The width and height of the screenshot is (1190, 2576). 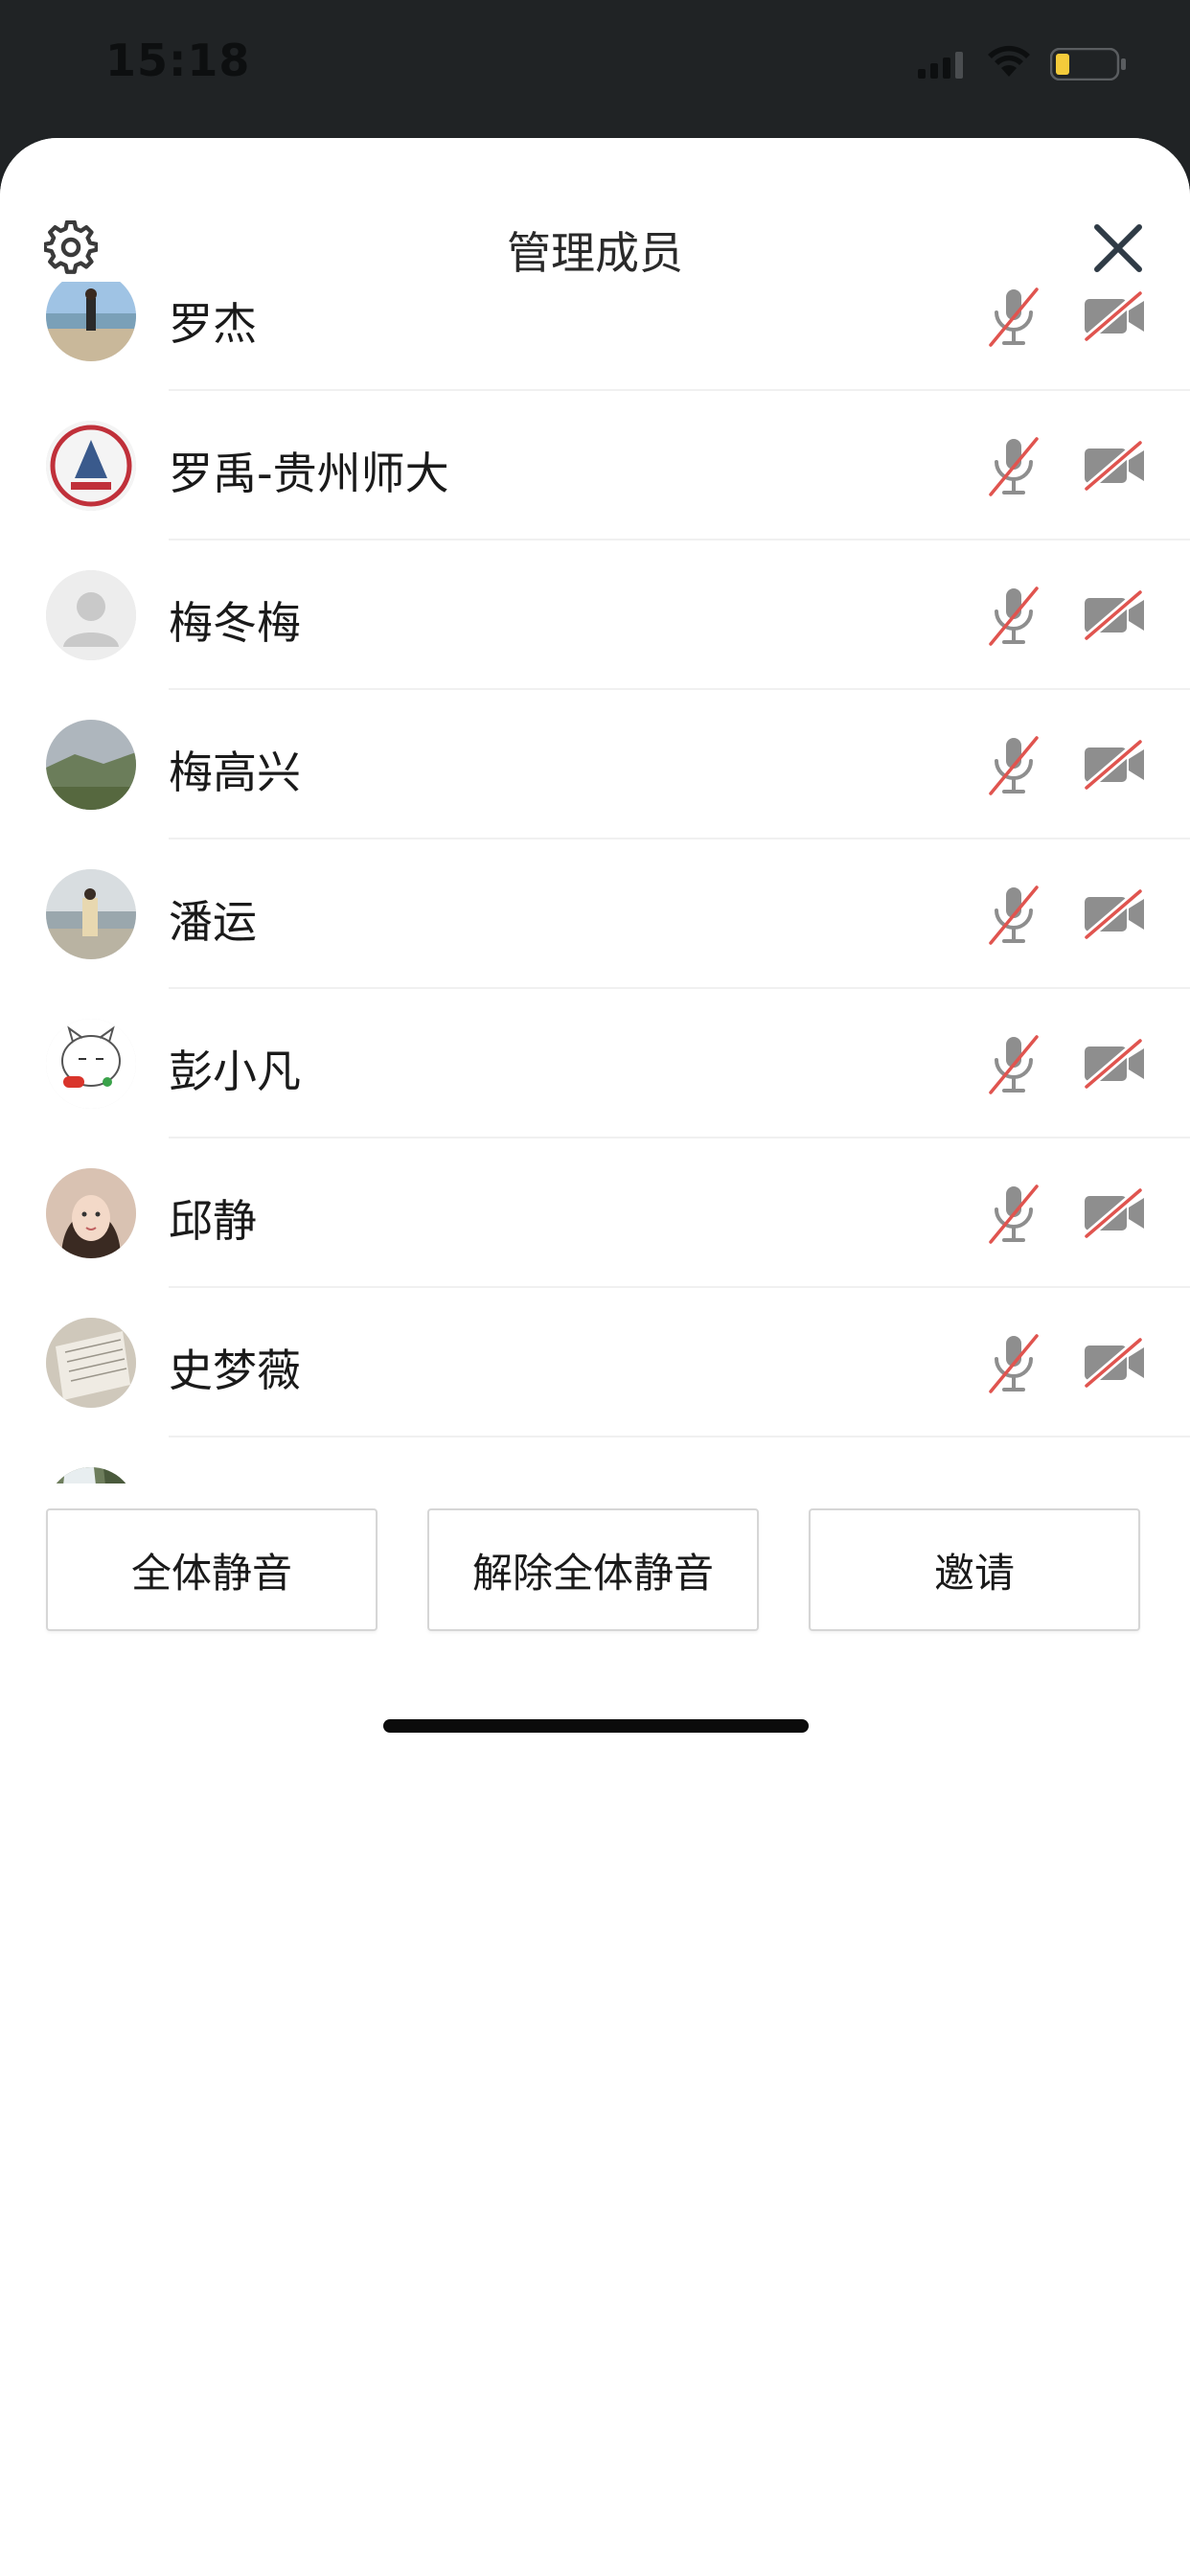 I want to click on mute-all-button: 全体静音, so click(x=212, y=1569).